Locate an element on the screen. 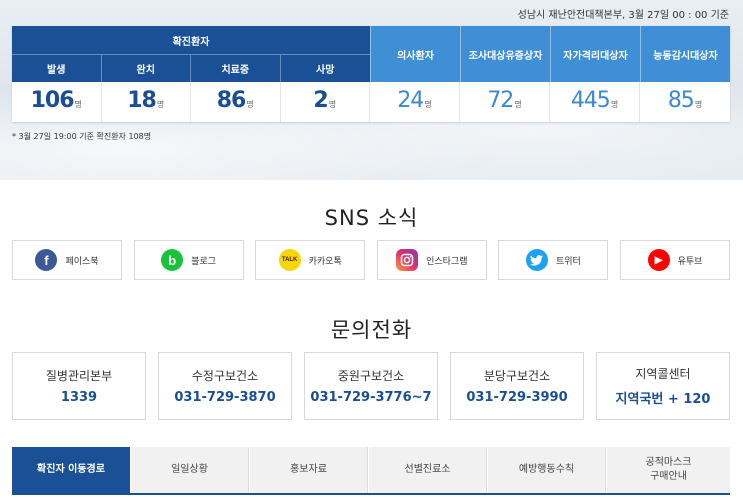 The height and width of the screenshot is (501, 743). contact-bundang: 분당구보건소 031-729-3990 is located at coordinates (517, 386).